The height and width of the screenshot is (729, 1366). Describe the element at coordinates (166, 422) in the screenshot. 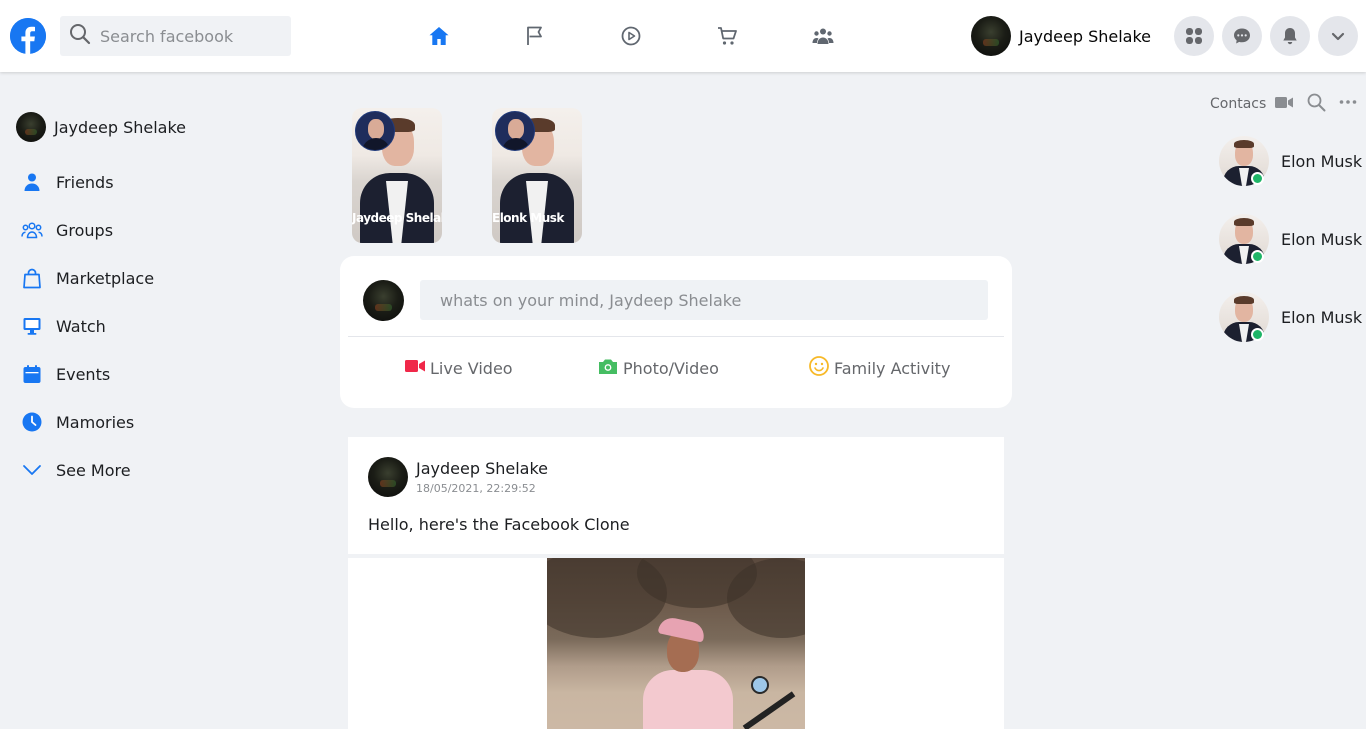

I see `sidebar-item-memories: Mamories` at that location.